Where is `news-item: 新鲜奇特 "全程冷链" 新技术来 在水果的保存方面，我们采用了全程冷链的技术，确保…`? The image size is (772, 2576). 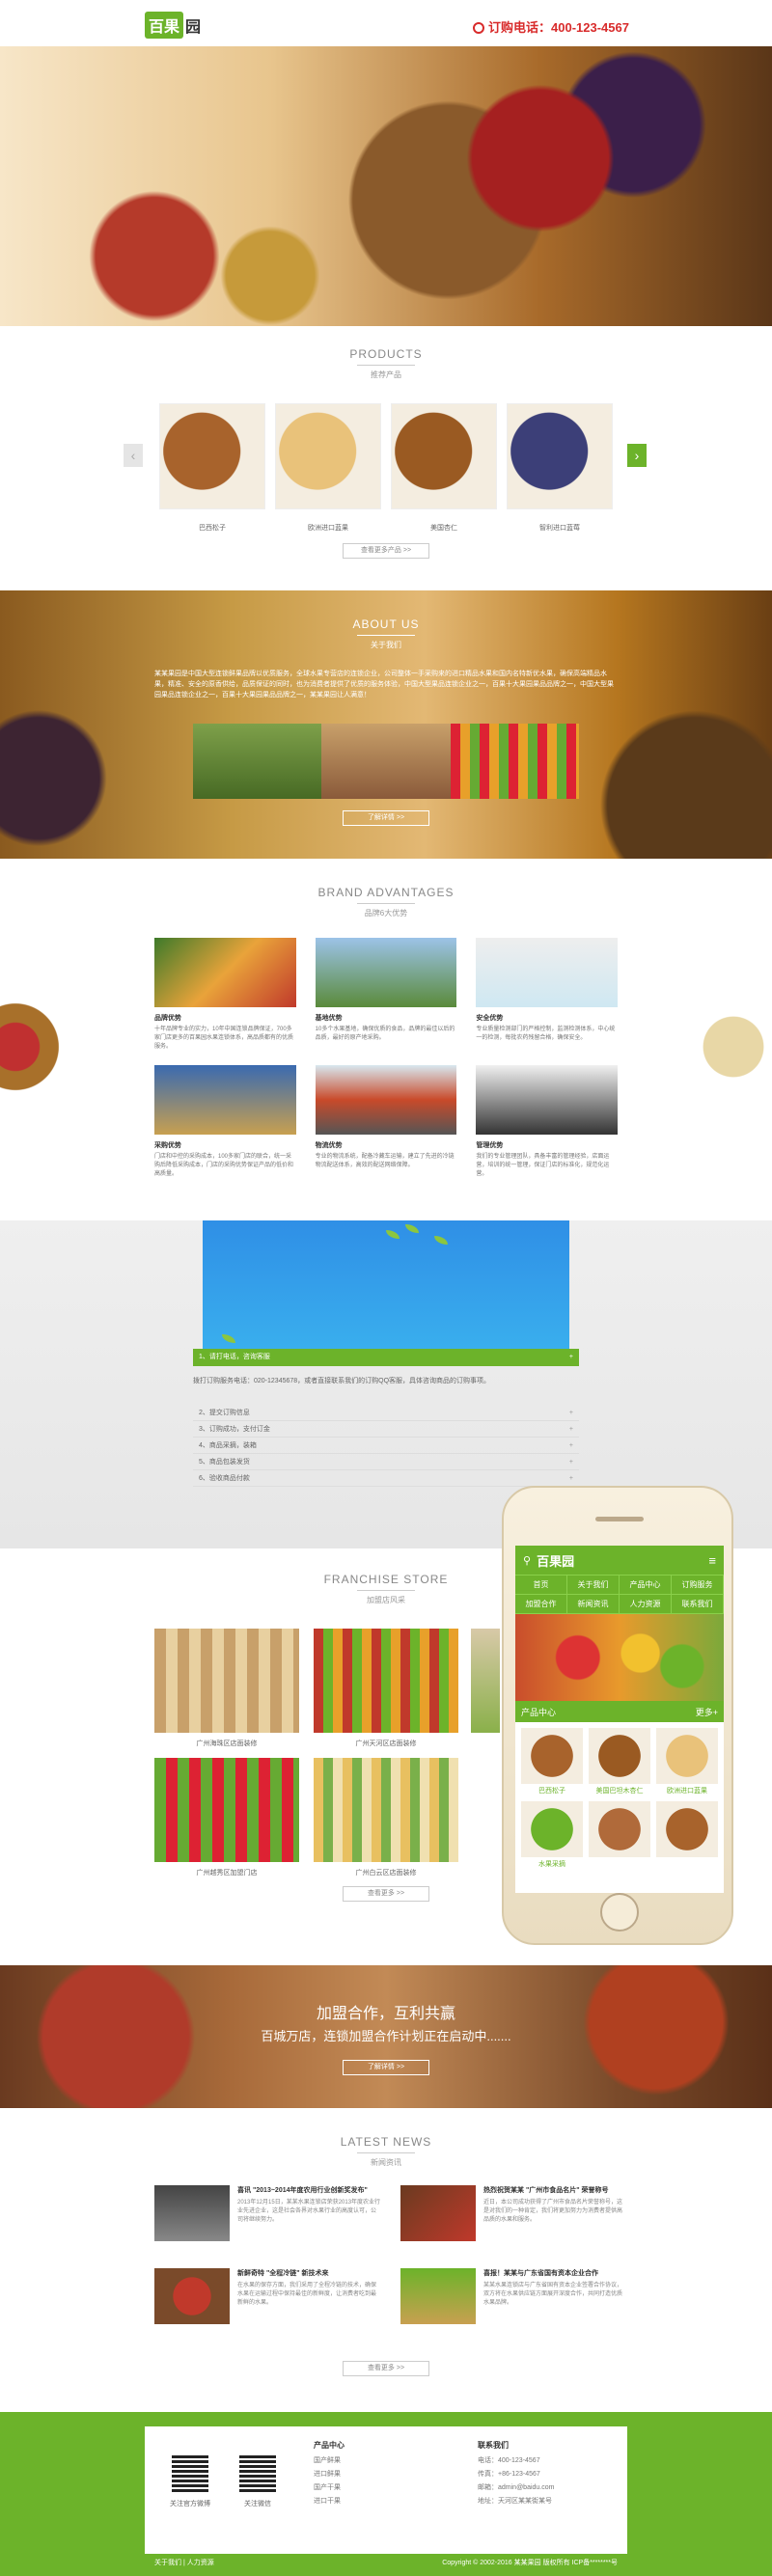 news-item: 新鲜奇特 "全程冷链" 新技术来 在水果的保存方面，我们采用了全程冷链的技术，确保… is located at coordinates (267, 2296).